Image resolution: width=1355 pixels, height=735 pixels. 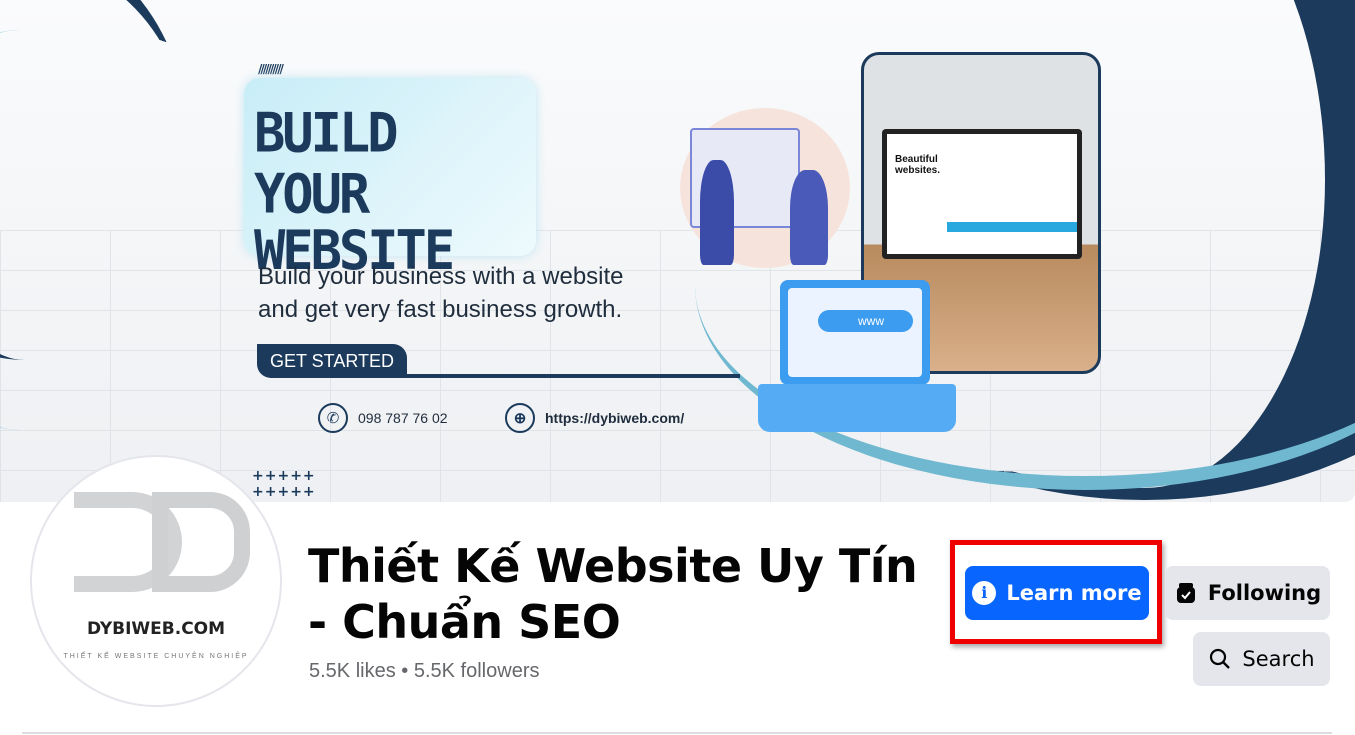 I want to click on logo-b-shape, so click(x=201, y=542).